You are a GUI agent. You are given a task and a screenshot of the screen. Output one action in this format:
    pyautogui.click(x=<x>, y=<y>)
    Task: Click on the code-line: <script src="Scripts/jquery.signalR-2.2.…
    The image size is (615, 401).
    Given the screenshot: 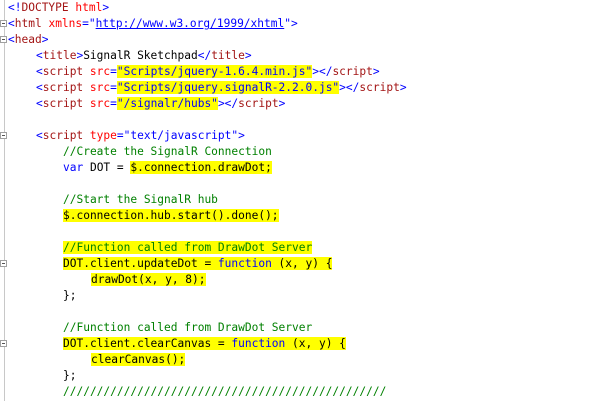 What is the action you would take?
    pyautogui.click(x=307, y=88)
    